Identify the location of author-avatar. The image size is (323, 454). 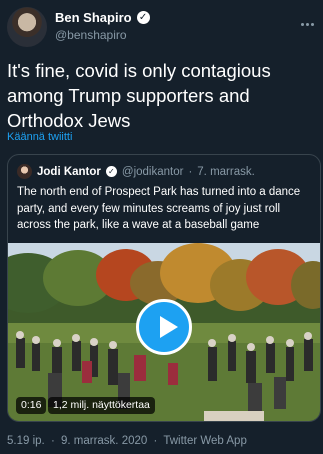
(27, 27).